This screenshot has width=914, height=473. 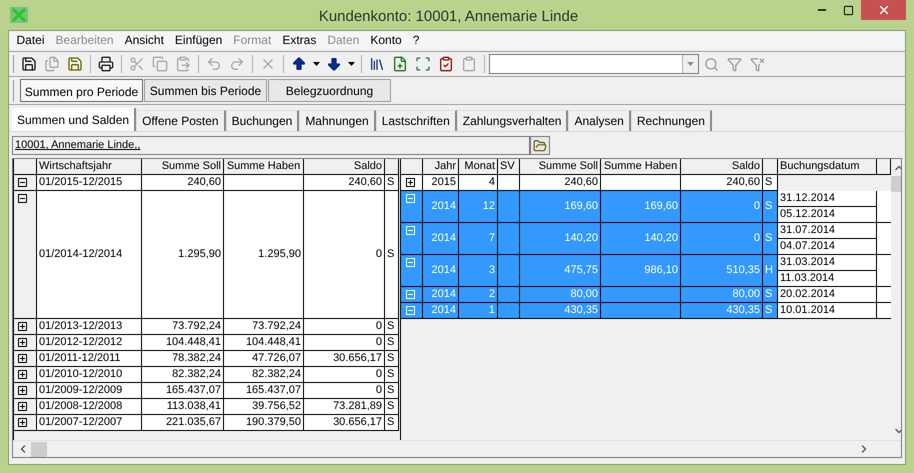 I want to click on view-button: Summen bis Periode, so click(x=205, y=90).